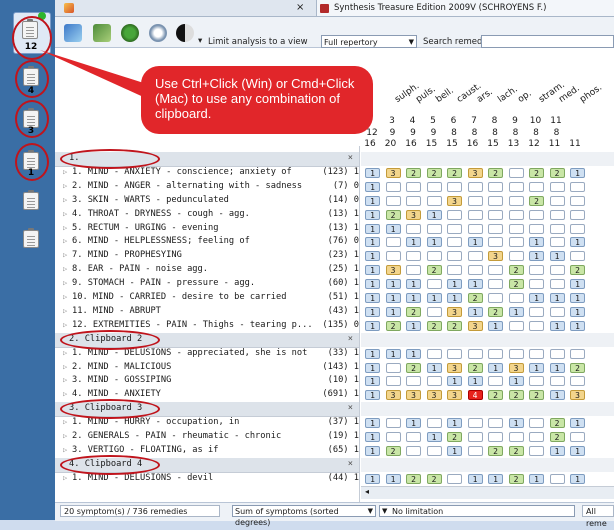 This screenshot has height=530, width=614. What do you see at coordinates (158, 33) in the screenshot?
I see `search-icon` at bounding box center [158, 33].